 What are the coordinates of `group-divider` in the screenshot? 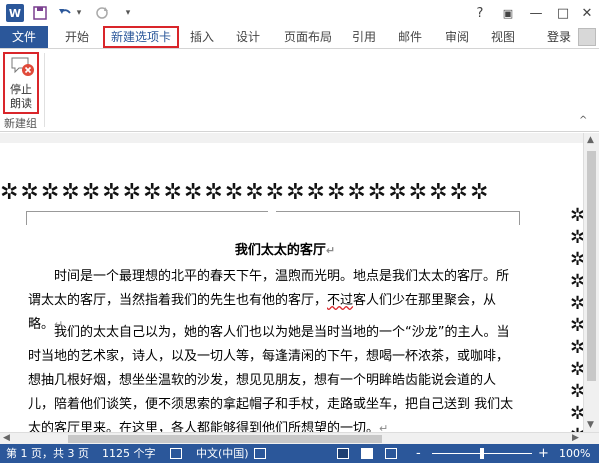 It's located at (44, 90).